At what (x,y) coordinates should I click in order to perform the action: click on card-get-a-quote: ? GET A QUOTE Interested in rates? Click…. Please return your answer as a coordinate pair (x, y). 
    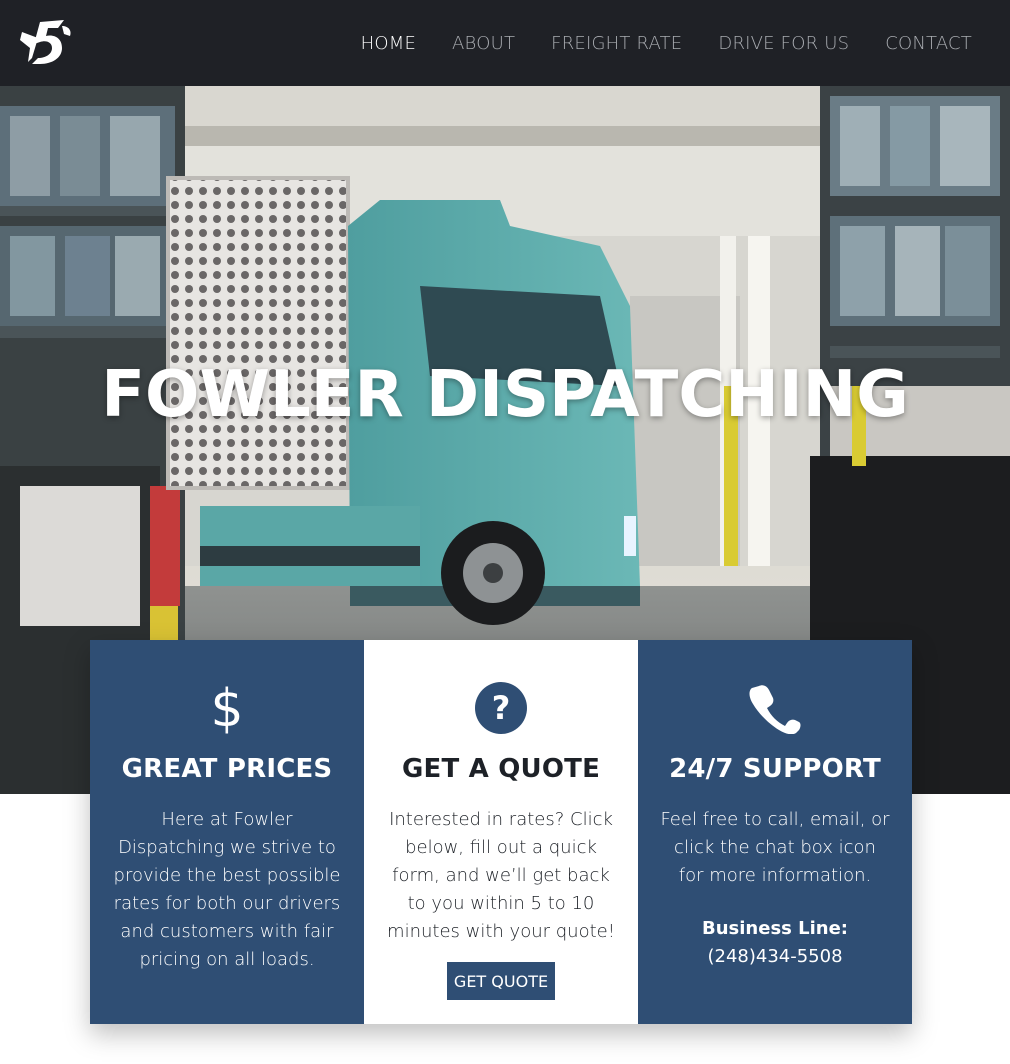
    Looking at the image, I should click on (501, 832).